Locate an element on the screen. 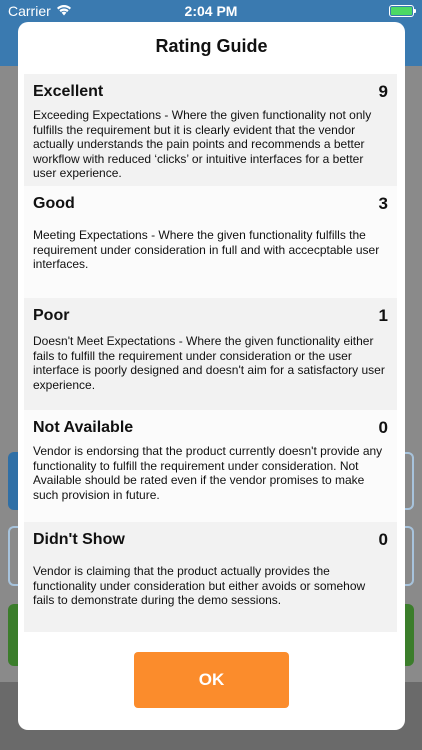 The image size is (422, 750). rating-score: 3 is located at coordinates (383, 203).